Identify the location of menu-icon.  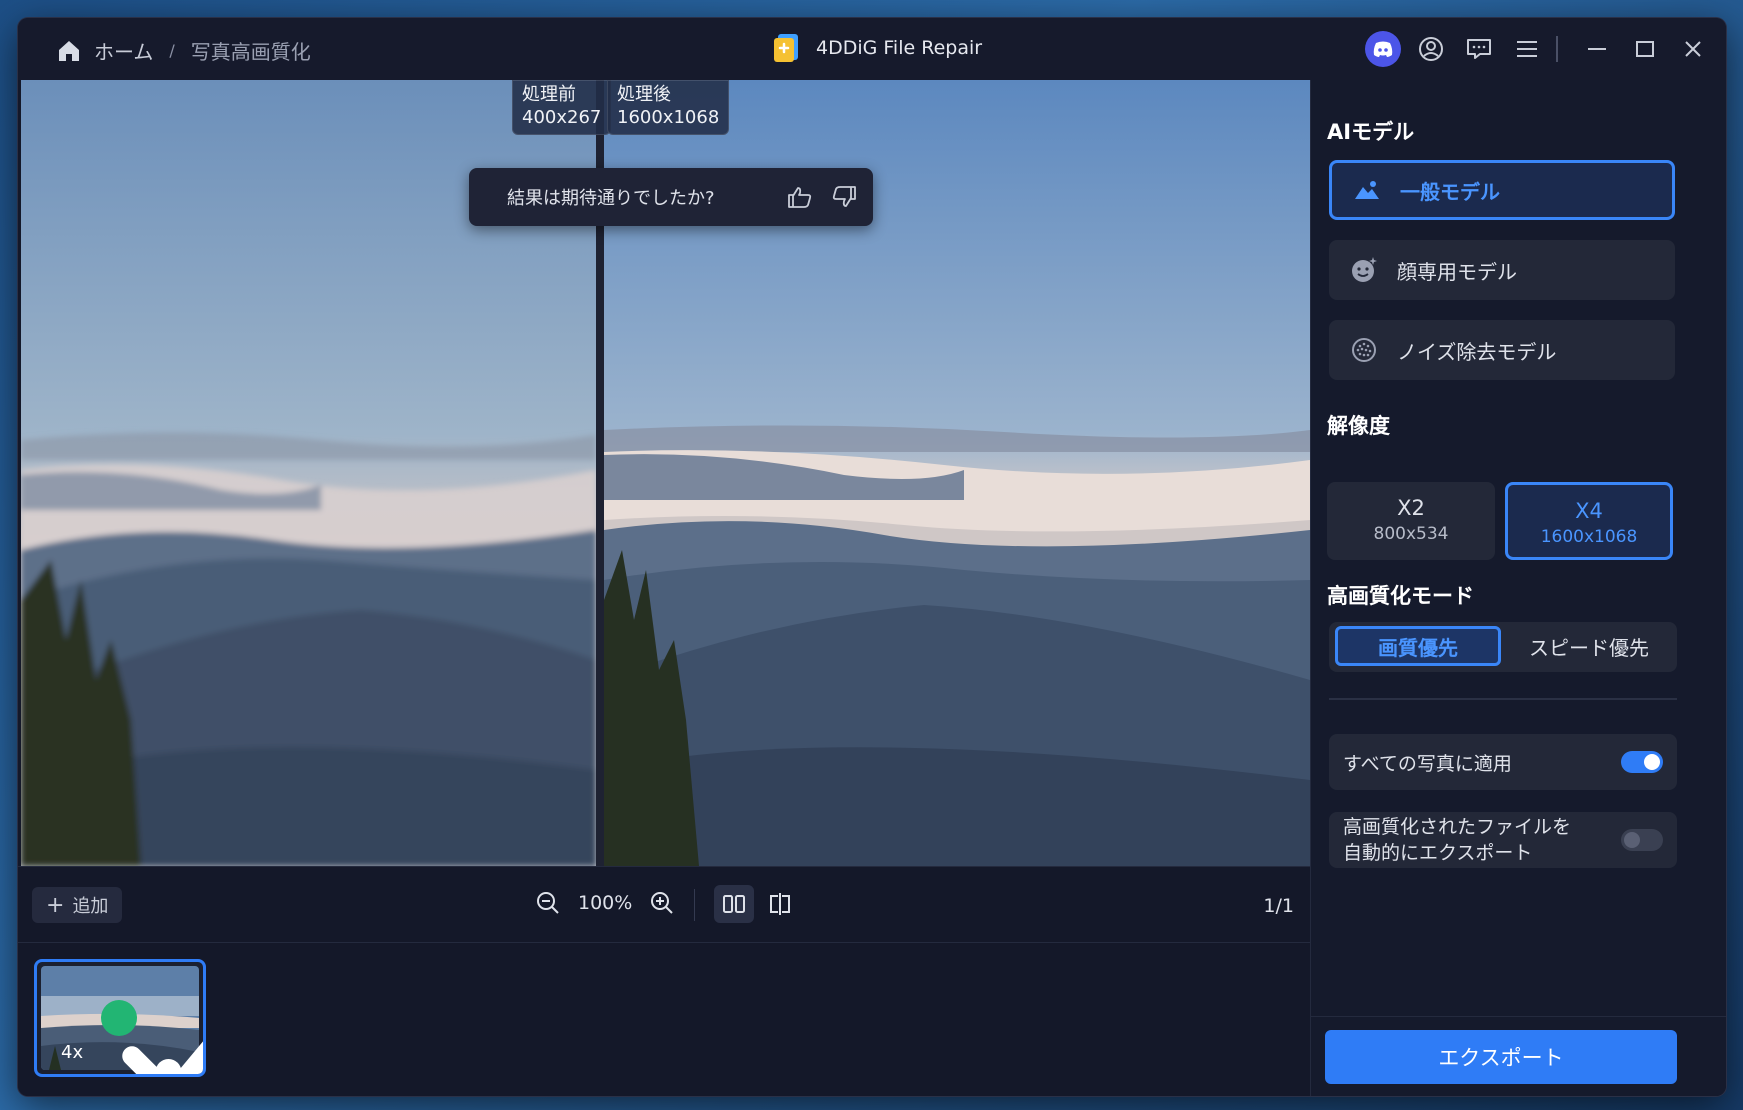
(1527, 49).